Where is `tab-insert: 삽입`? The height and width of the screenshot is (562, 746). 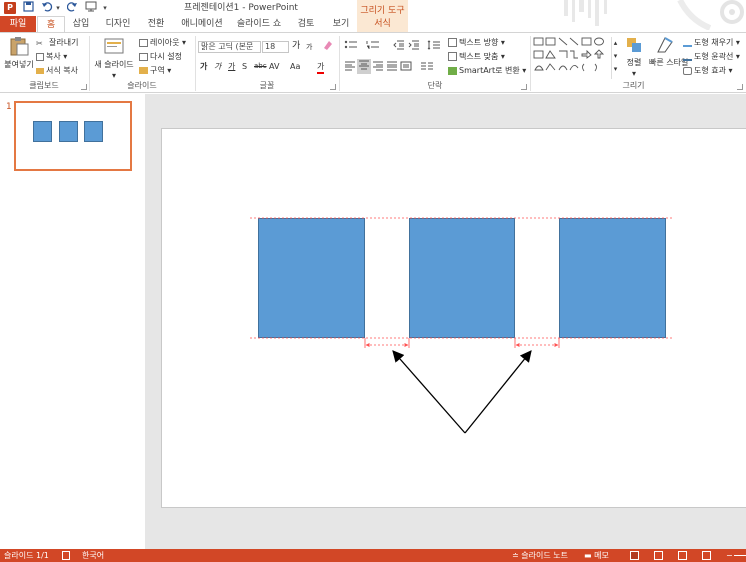
tab-insert: 삽입 is located at coordinates (81, 24).